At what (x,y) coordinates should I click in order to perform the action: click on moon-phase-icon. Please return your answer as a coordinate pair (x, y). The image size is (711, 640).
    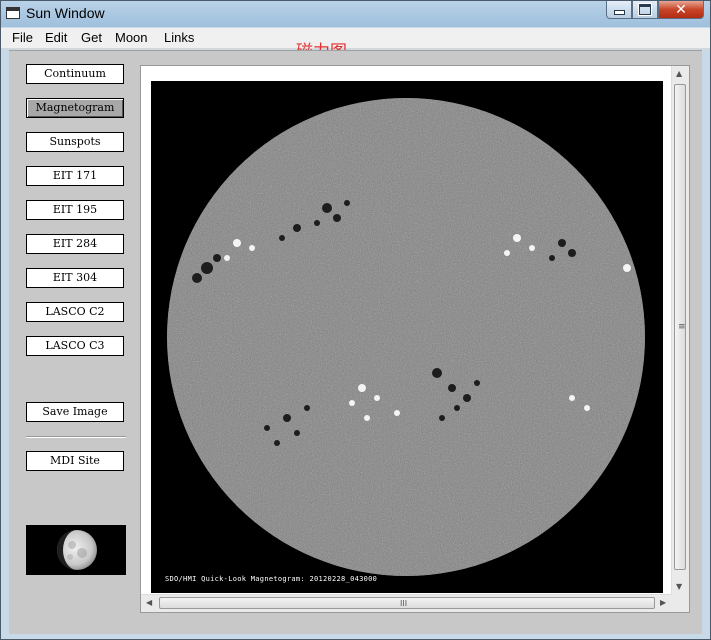
    Looking at the image, I should click on (77, 550).